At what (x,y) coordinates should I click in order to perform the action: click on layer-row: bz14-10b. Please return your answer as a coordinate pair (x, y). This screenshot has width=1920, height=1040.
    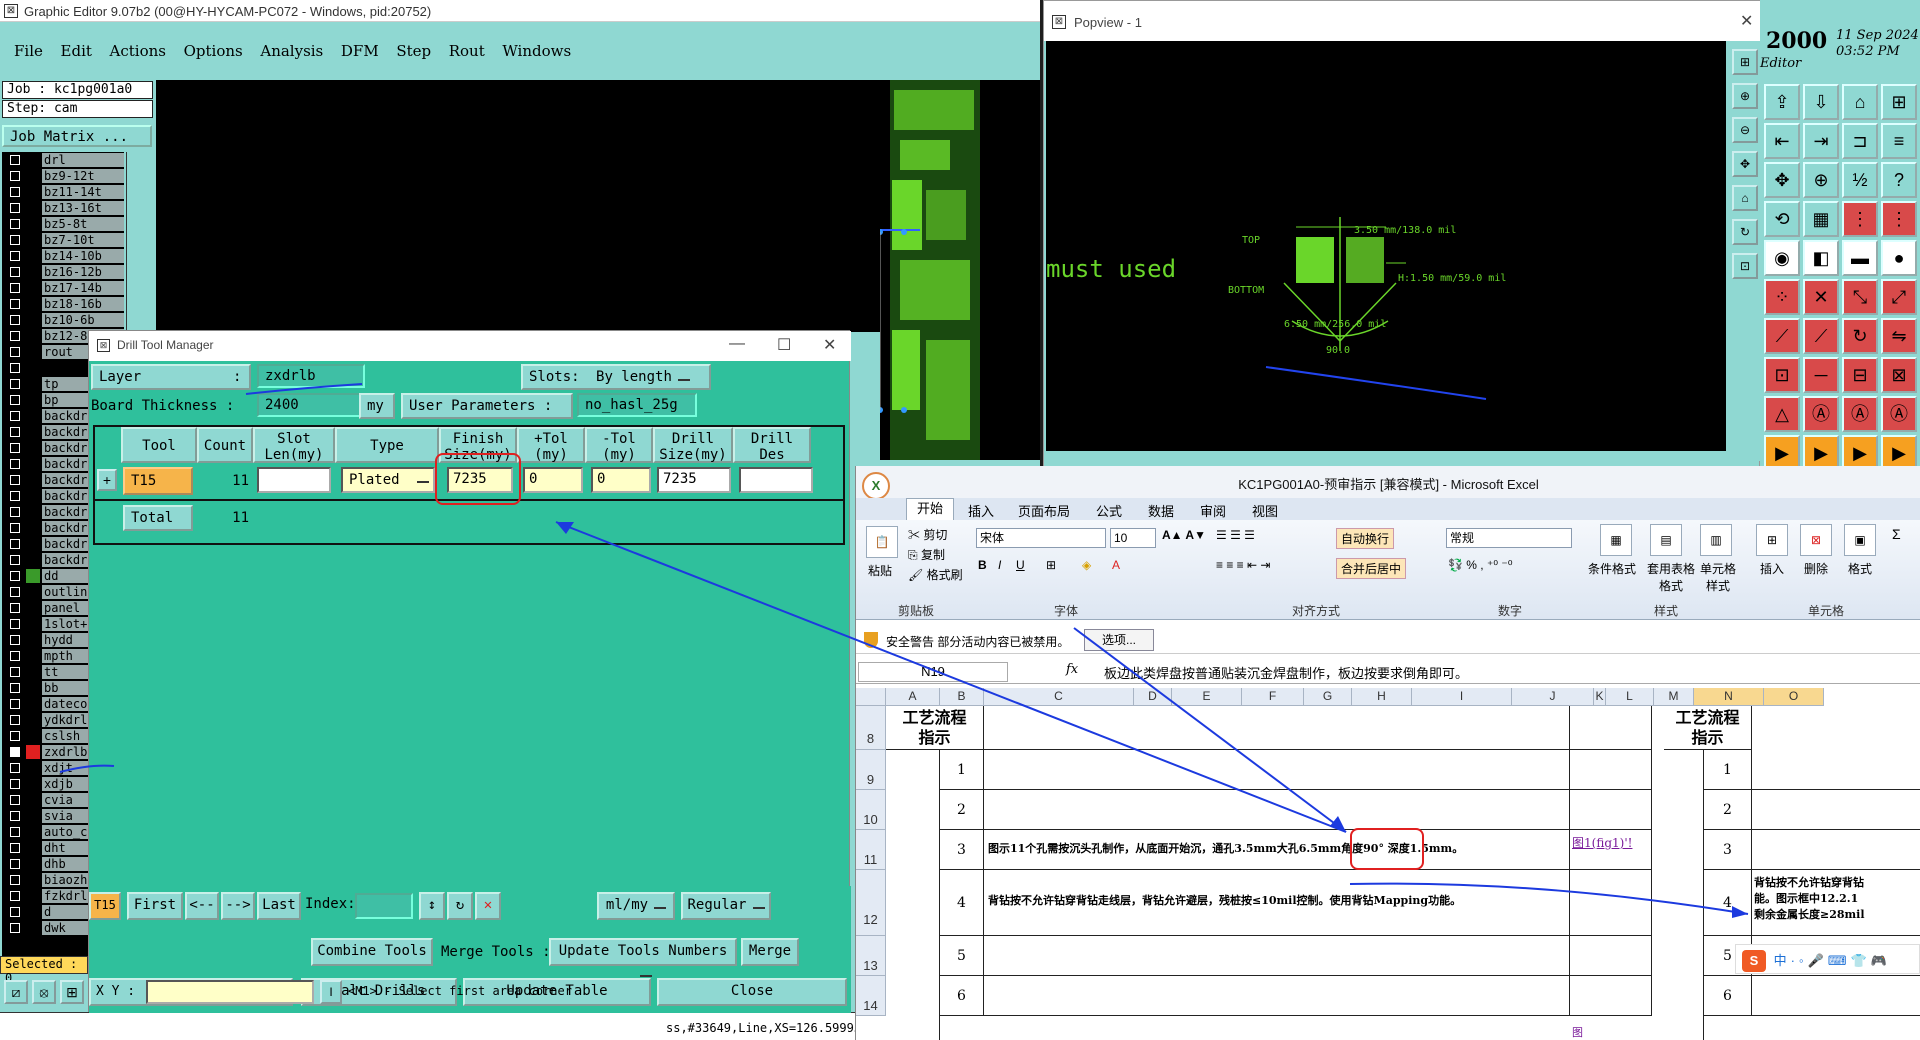
    Looking at the image, I should click on (63, 256).